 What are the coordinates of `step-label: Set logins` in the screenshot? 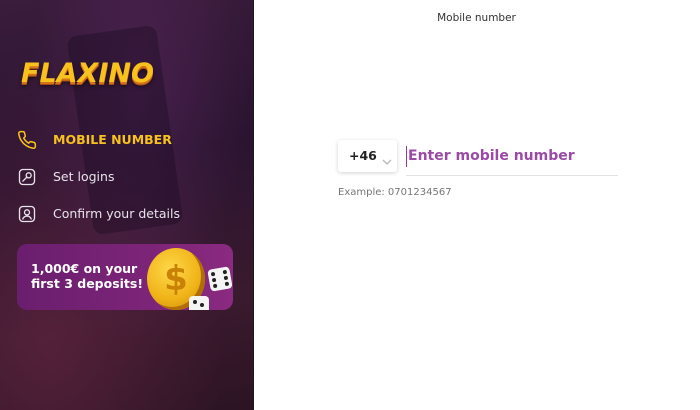 It's located at (84, 176).